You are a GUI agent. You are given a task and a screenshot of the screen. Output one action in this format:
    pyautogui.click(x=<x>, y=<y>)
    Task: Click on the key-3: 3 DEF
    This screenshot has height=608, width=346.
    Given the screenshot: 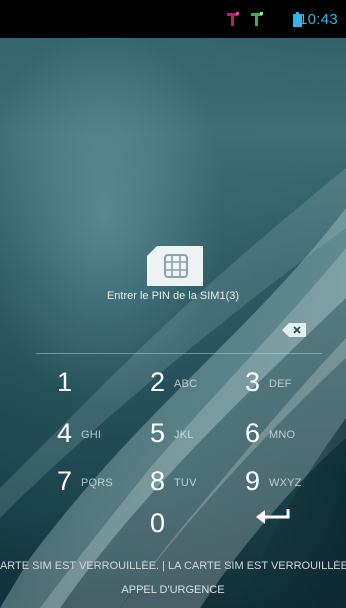 What is the action you would take?
    pyautogui.click(x=293, y=384)
    